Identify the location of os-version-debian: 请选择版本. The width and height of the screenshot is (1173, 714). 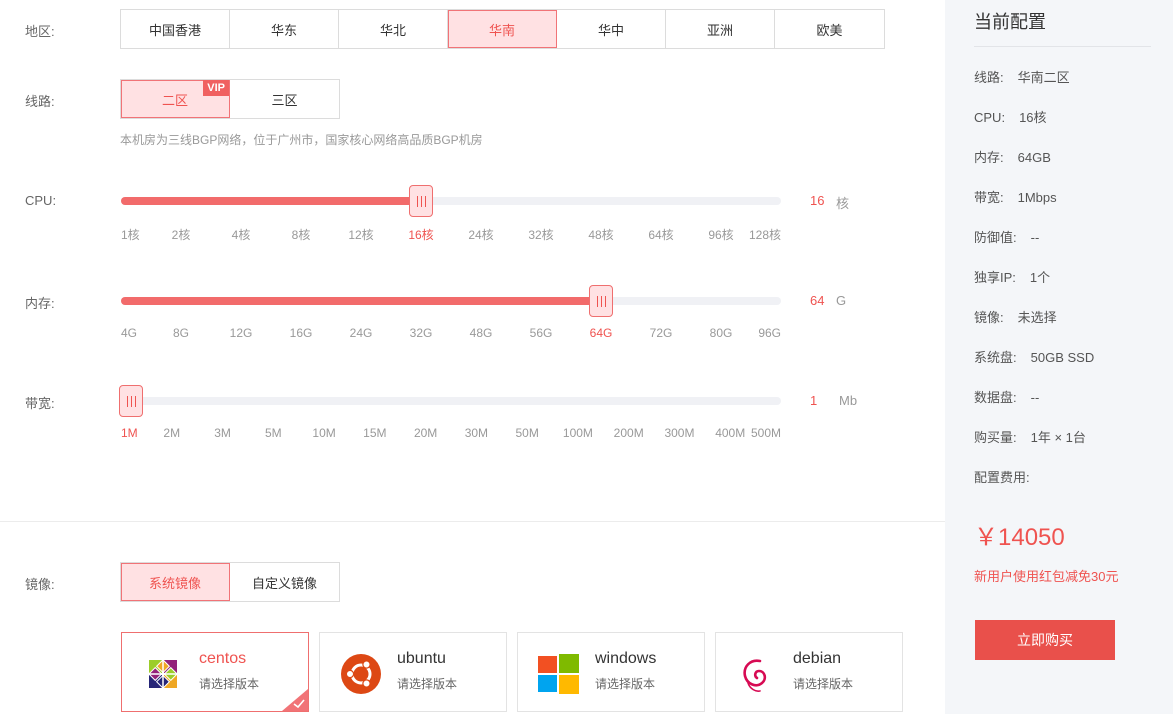
(823, 684).